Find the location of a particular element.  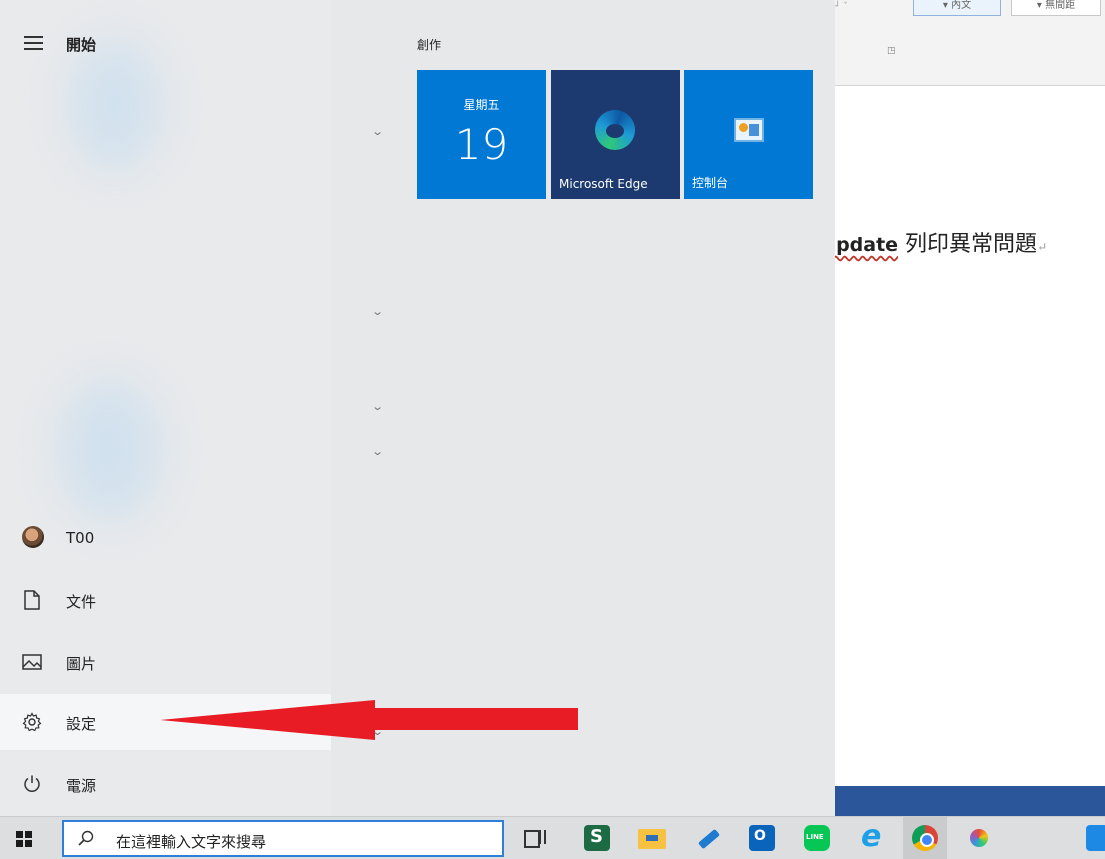

pictures-icon is located at coordinates (32, 662).